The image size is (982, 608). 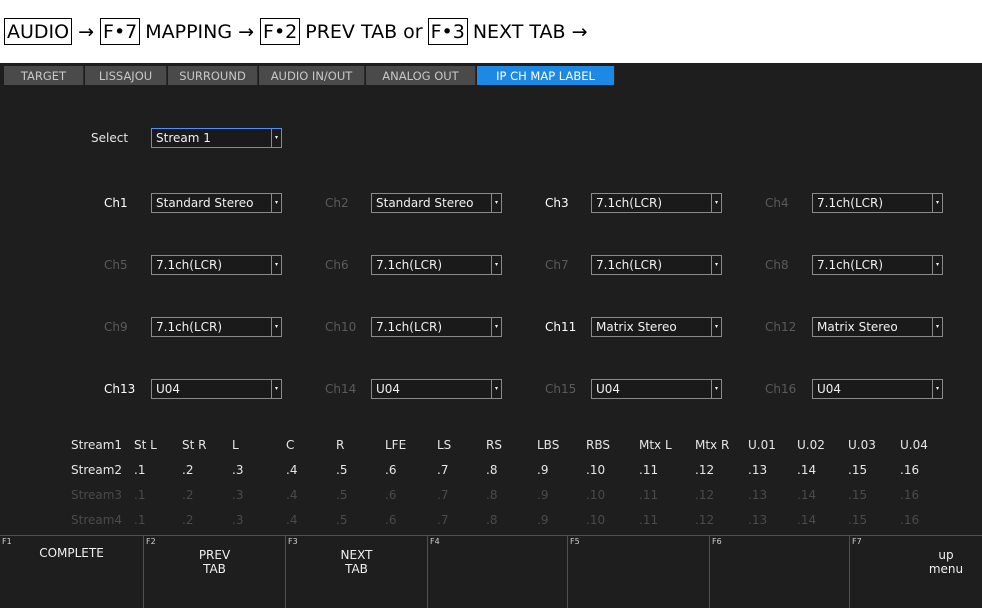 I want to click on stream-table-cell: .10, so click(x=596, y=520).